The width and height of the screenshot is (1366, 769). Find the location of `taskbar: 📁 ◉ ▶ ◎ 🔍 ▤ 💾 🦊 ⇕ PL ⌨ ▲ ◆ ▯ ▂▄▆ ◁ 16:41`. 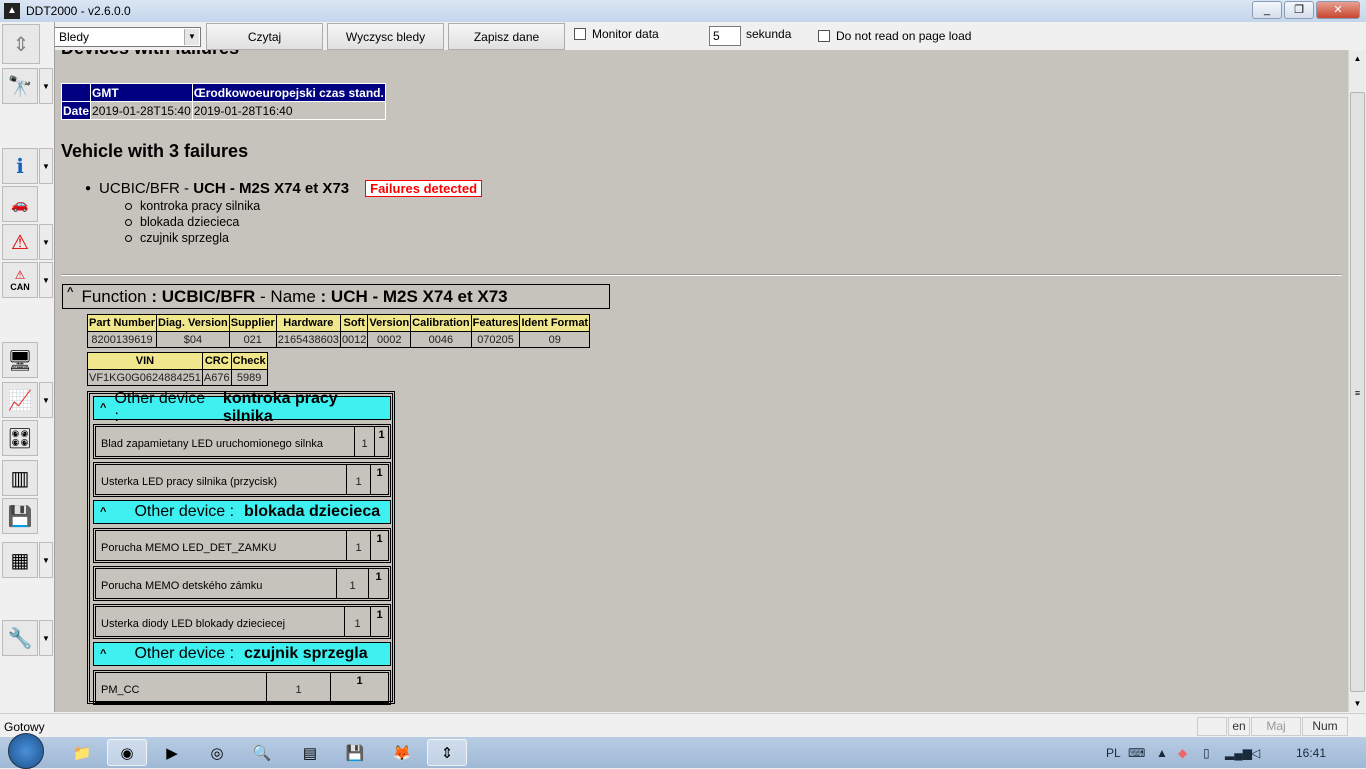

taskbar: 📁 ◉ ▶ ◎ 🔍 ▤ 💾 🦊 ⇕ PL ⌨ ▲ ◆ ▯ ▂▄▆ ◁ 16:41 is located at coordinates (683, 751).